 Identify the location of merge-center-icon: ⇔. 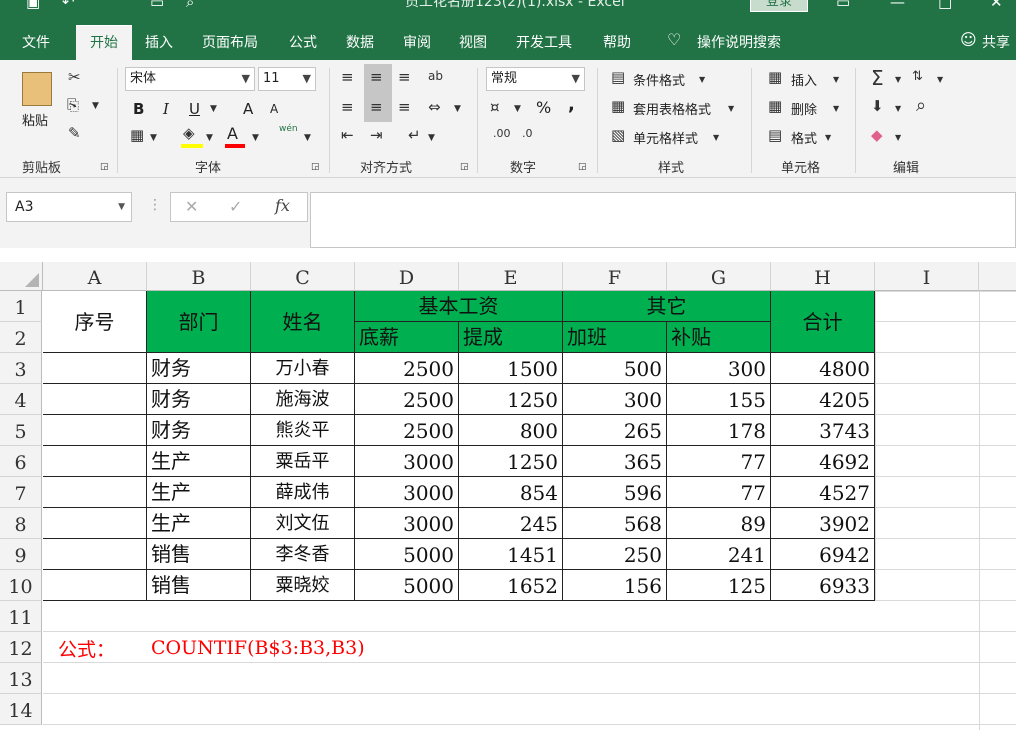
(434, 107).